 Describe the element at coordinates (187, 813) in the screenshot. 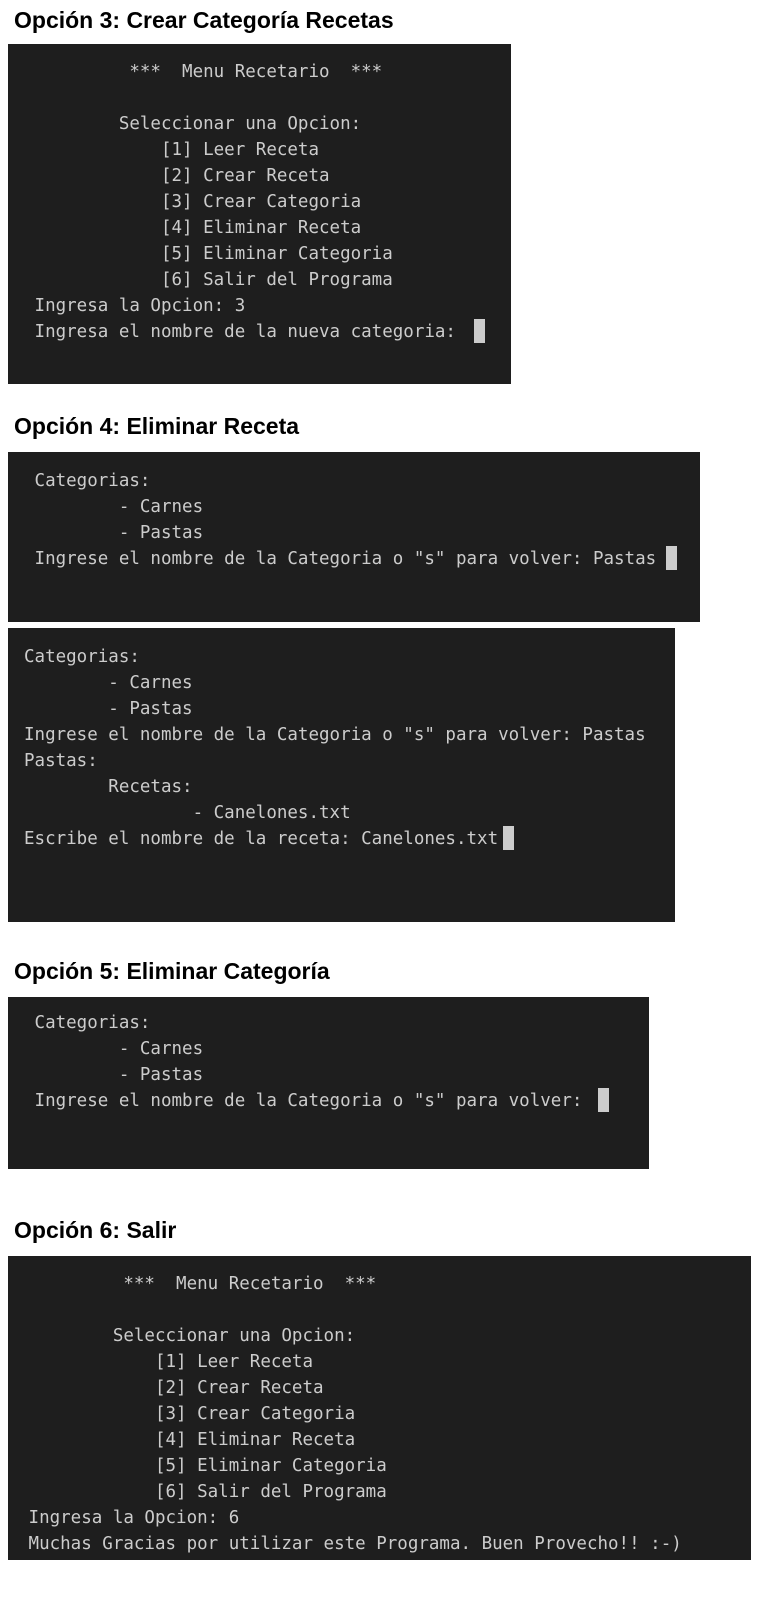

I see `terminal-line: - Canelones.txt` at that location.